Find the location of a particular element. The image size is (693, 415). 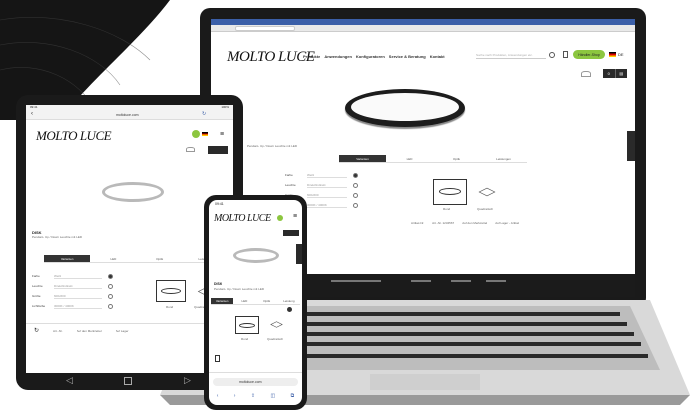

phone-menu-icon: ≡ is located at coordinates (295, 216).